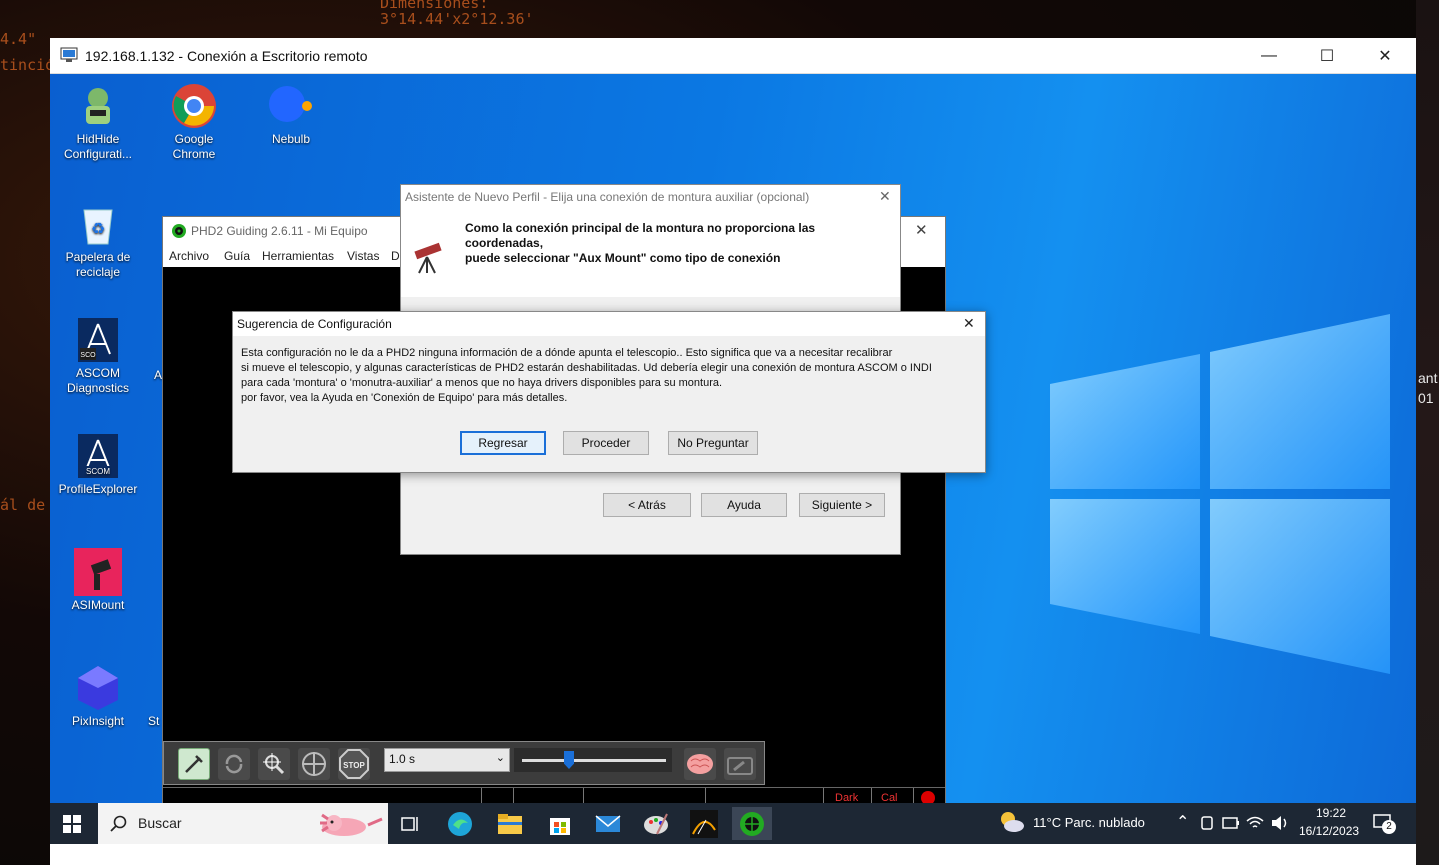 The width and height of the screenshot is (1439, 865). I want to click on file-explorer-button, so click(510, 823).